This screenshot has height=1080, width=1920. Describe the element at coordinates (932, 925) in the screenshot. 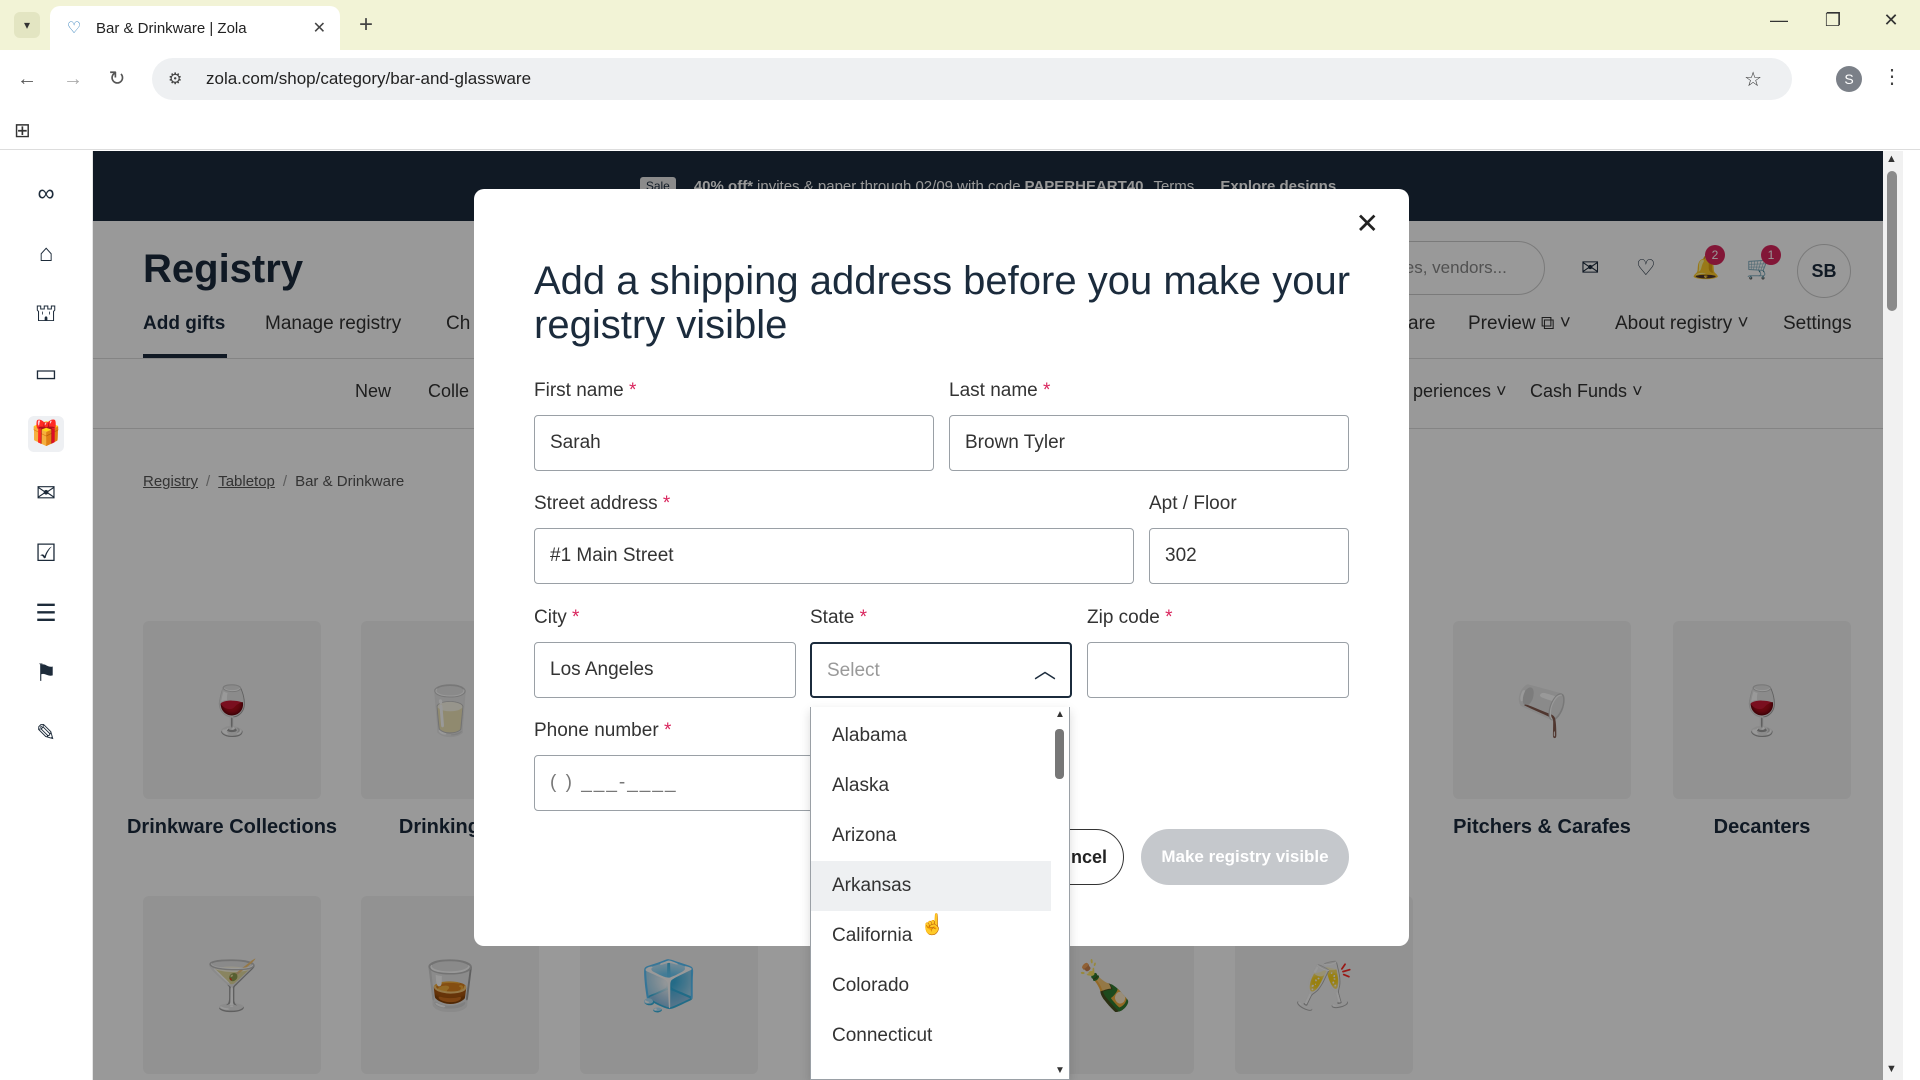

I see `mouse-cursor-icon: ☝` at that location.